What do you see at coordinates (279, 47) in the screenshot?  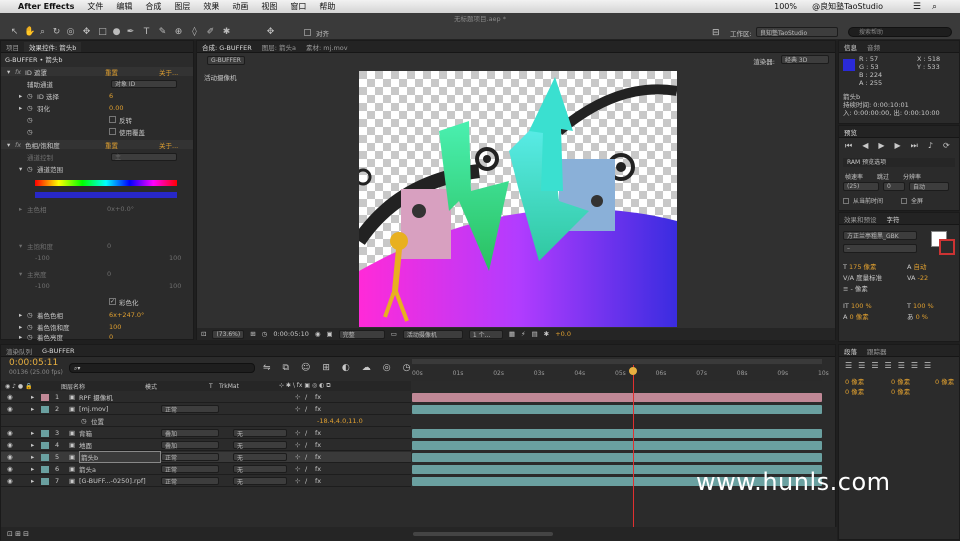 I see `tab-layer: 图层: 箭头a` at bounding box center [279, 47].